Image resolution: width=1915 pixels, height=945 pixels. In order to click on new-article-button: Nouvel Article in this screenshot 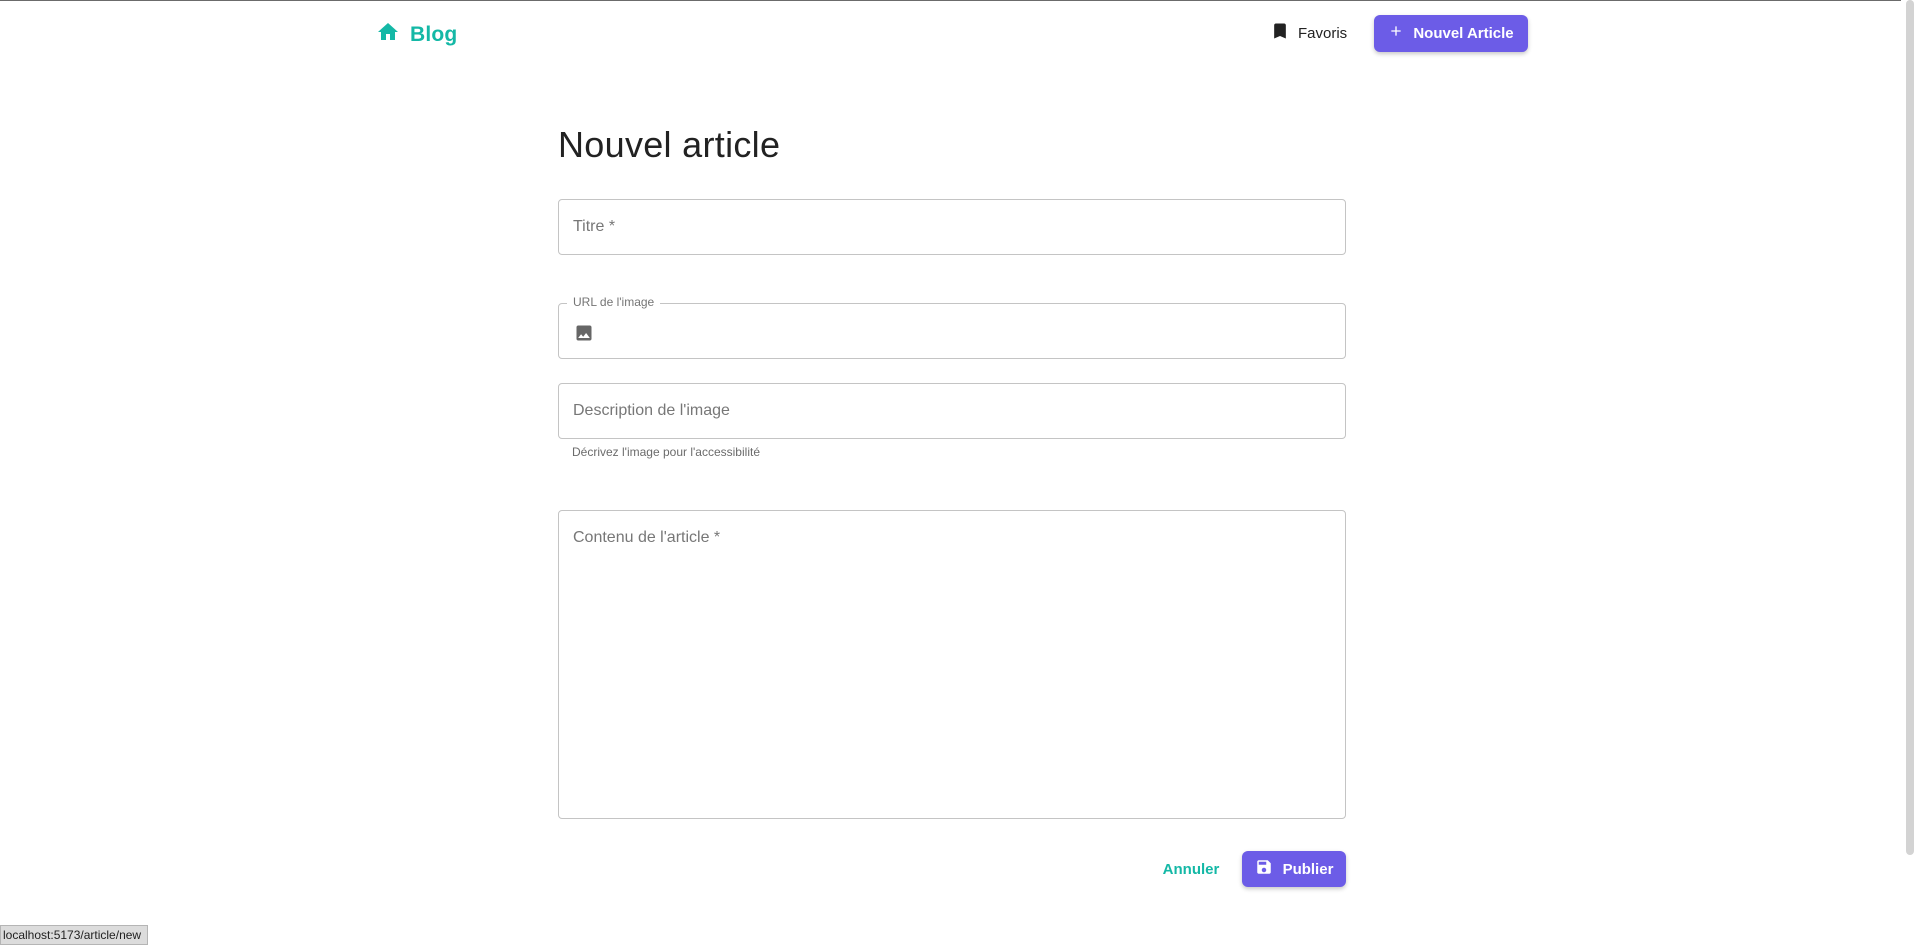, I will do `click(1451, 33)`.